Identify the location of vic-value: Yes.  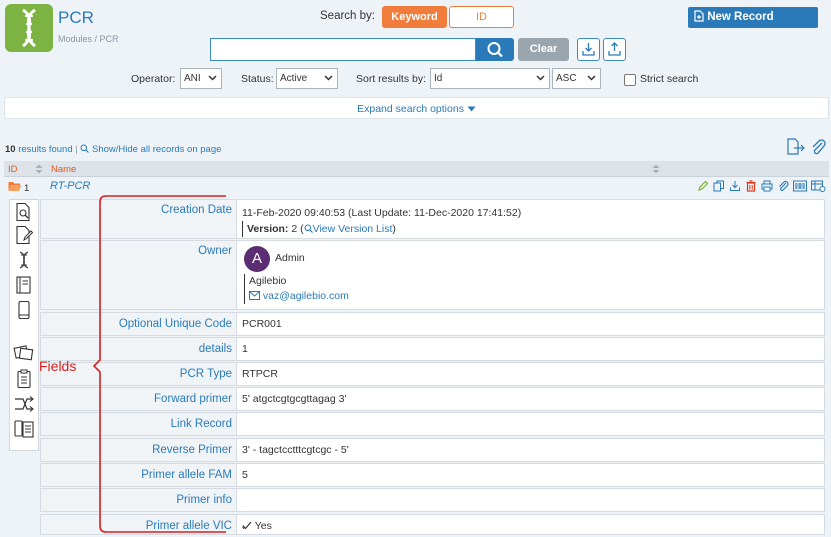
(263, 526).